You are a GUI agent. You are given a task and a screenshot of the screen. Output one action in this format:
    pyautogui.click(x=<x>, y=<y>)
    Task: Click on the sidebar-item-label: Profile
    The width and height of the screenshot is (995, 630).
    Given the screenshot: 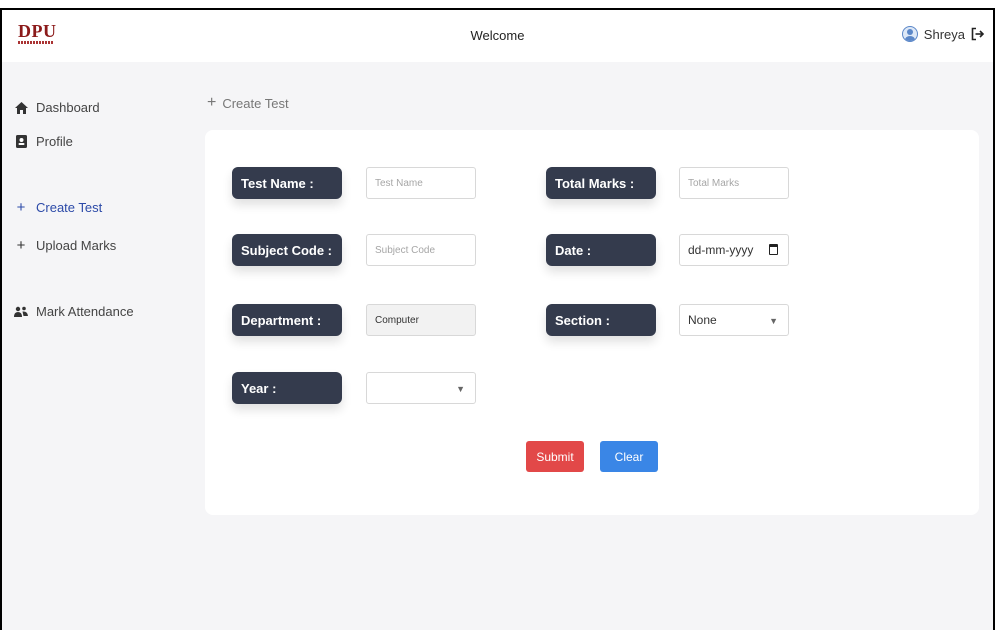 What is the action you would take?
    pyautogui.click(x=54, y=141)
    